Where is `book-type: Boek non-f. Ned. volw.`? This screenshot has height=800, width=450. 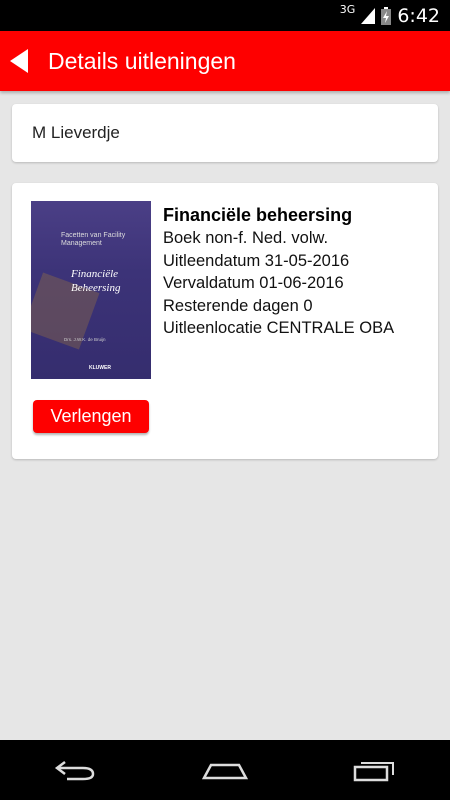
book-type: Boek non-f. Ned. volw. is located at coordinates (246, 238).